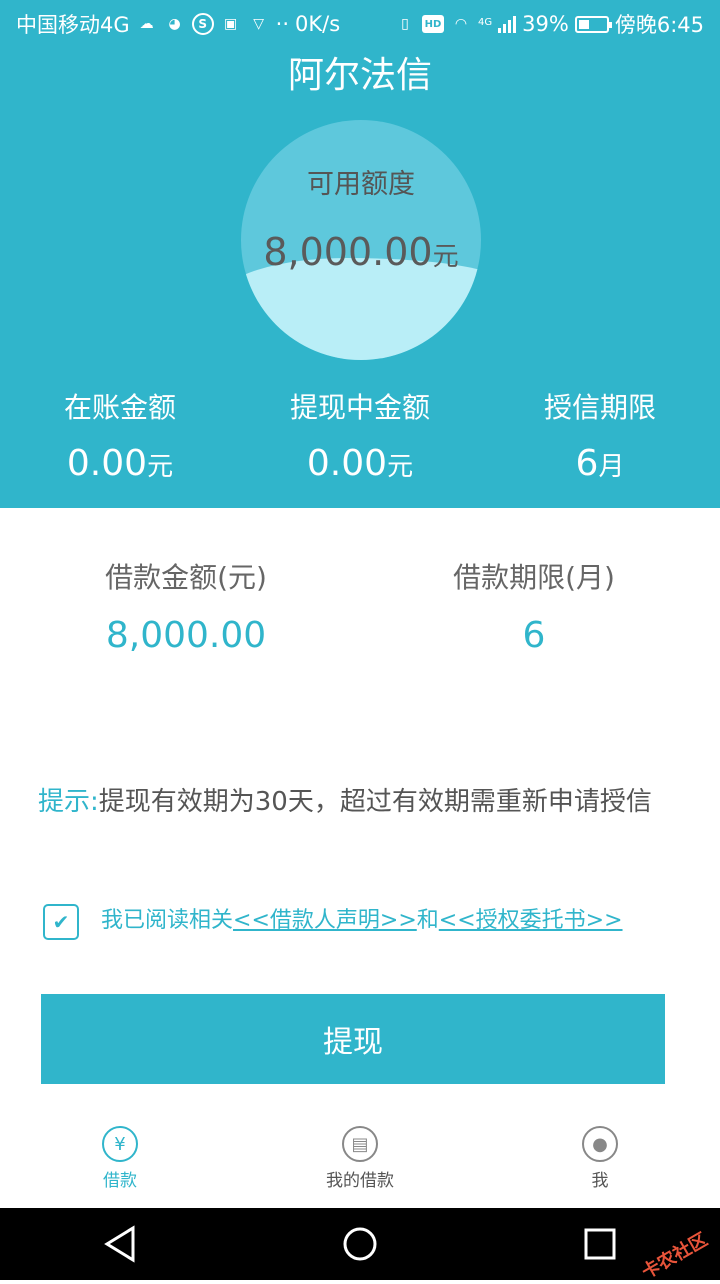  What do you see at coordinates (461, 24) in the screenshot?
I see `wifi-icon: ◠` at bounding box center [461, 24].